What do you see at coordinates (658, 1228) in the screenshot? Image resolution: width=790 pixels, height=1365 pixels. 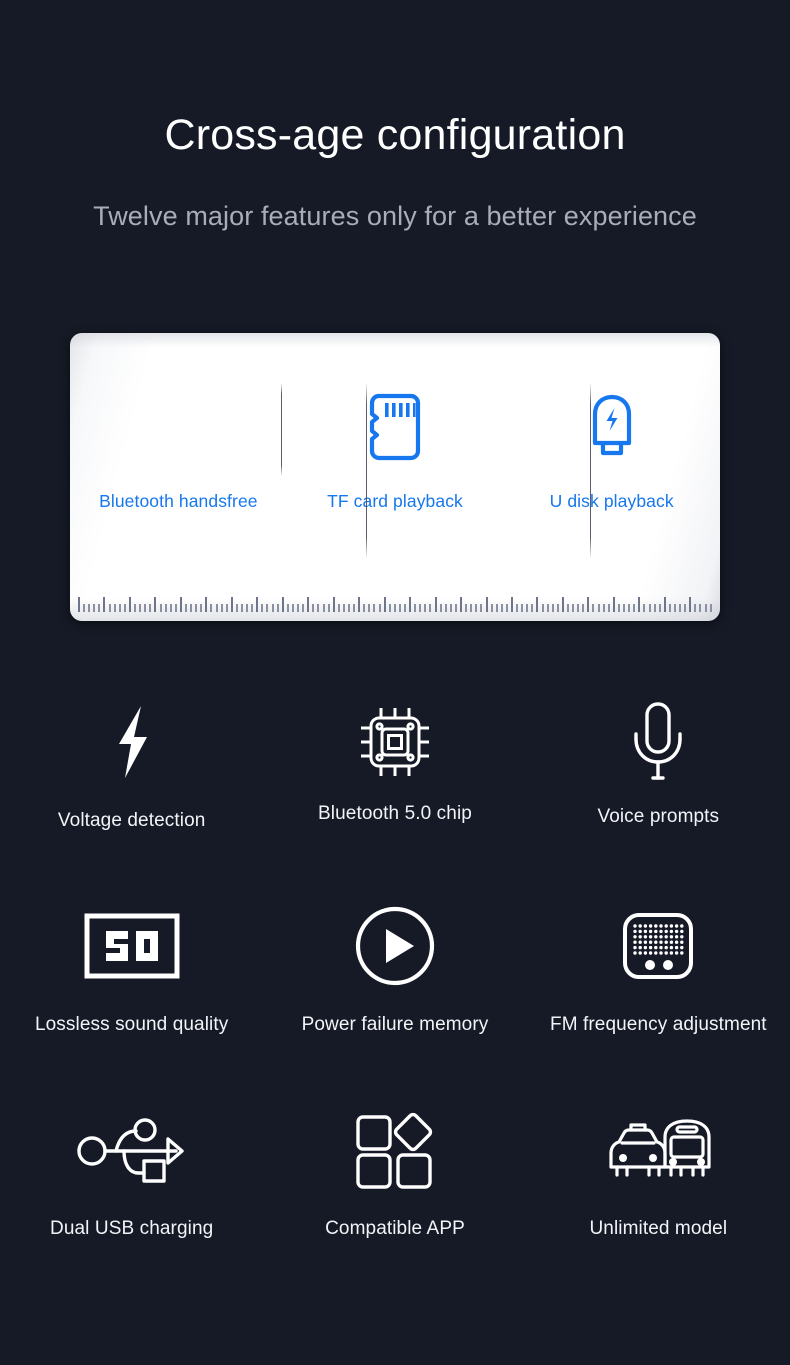 I see `feature-label: Unlimited model` at bounding box center [658, 1228].